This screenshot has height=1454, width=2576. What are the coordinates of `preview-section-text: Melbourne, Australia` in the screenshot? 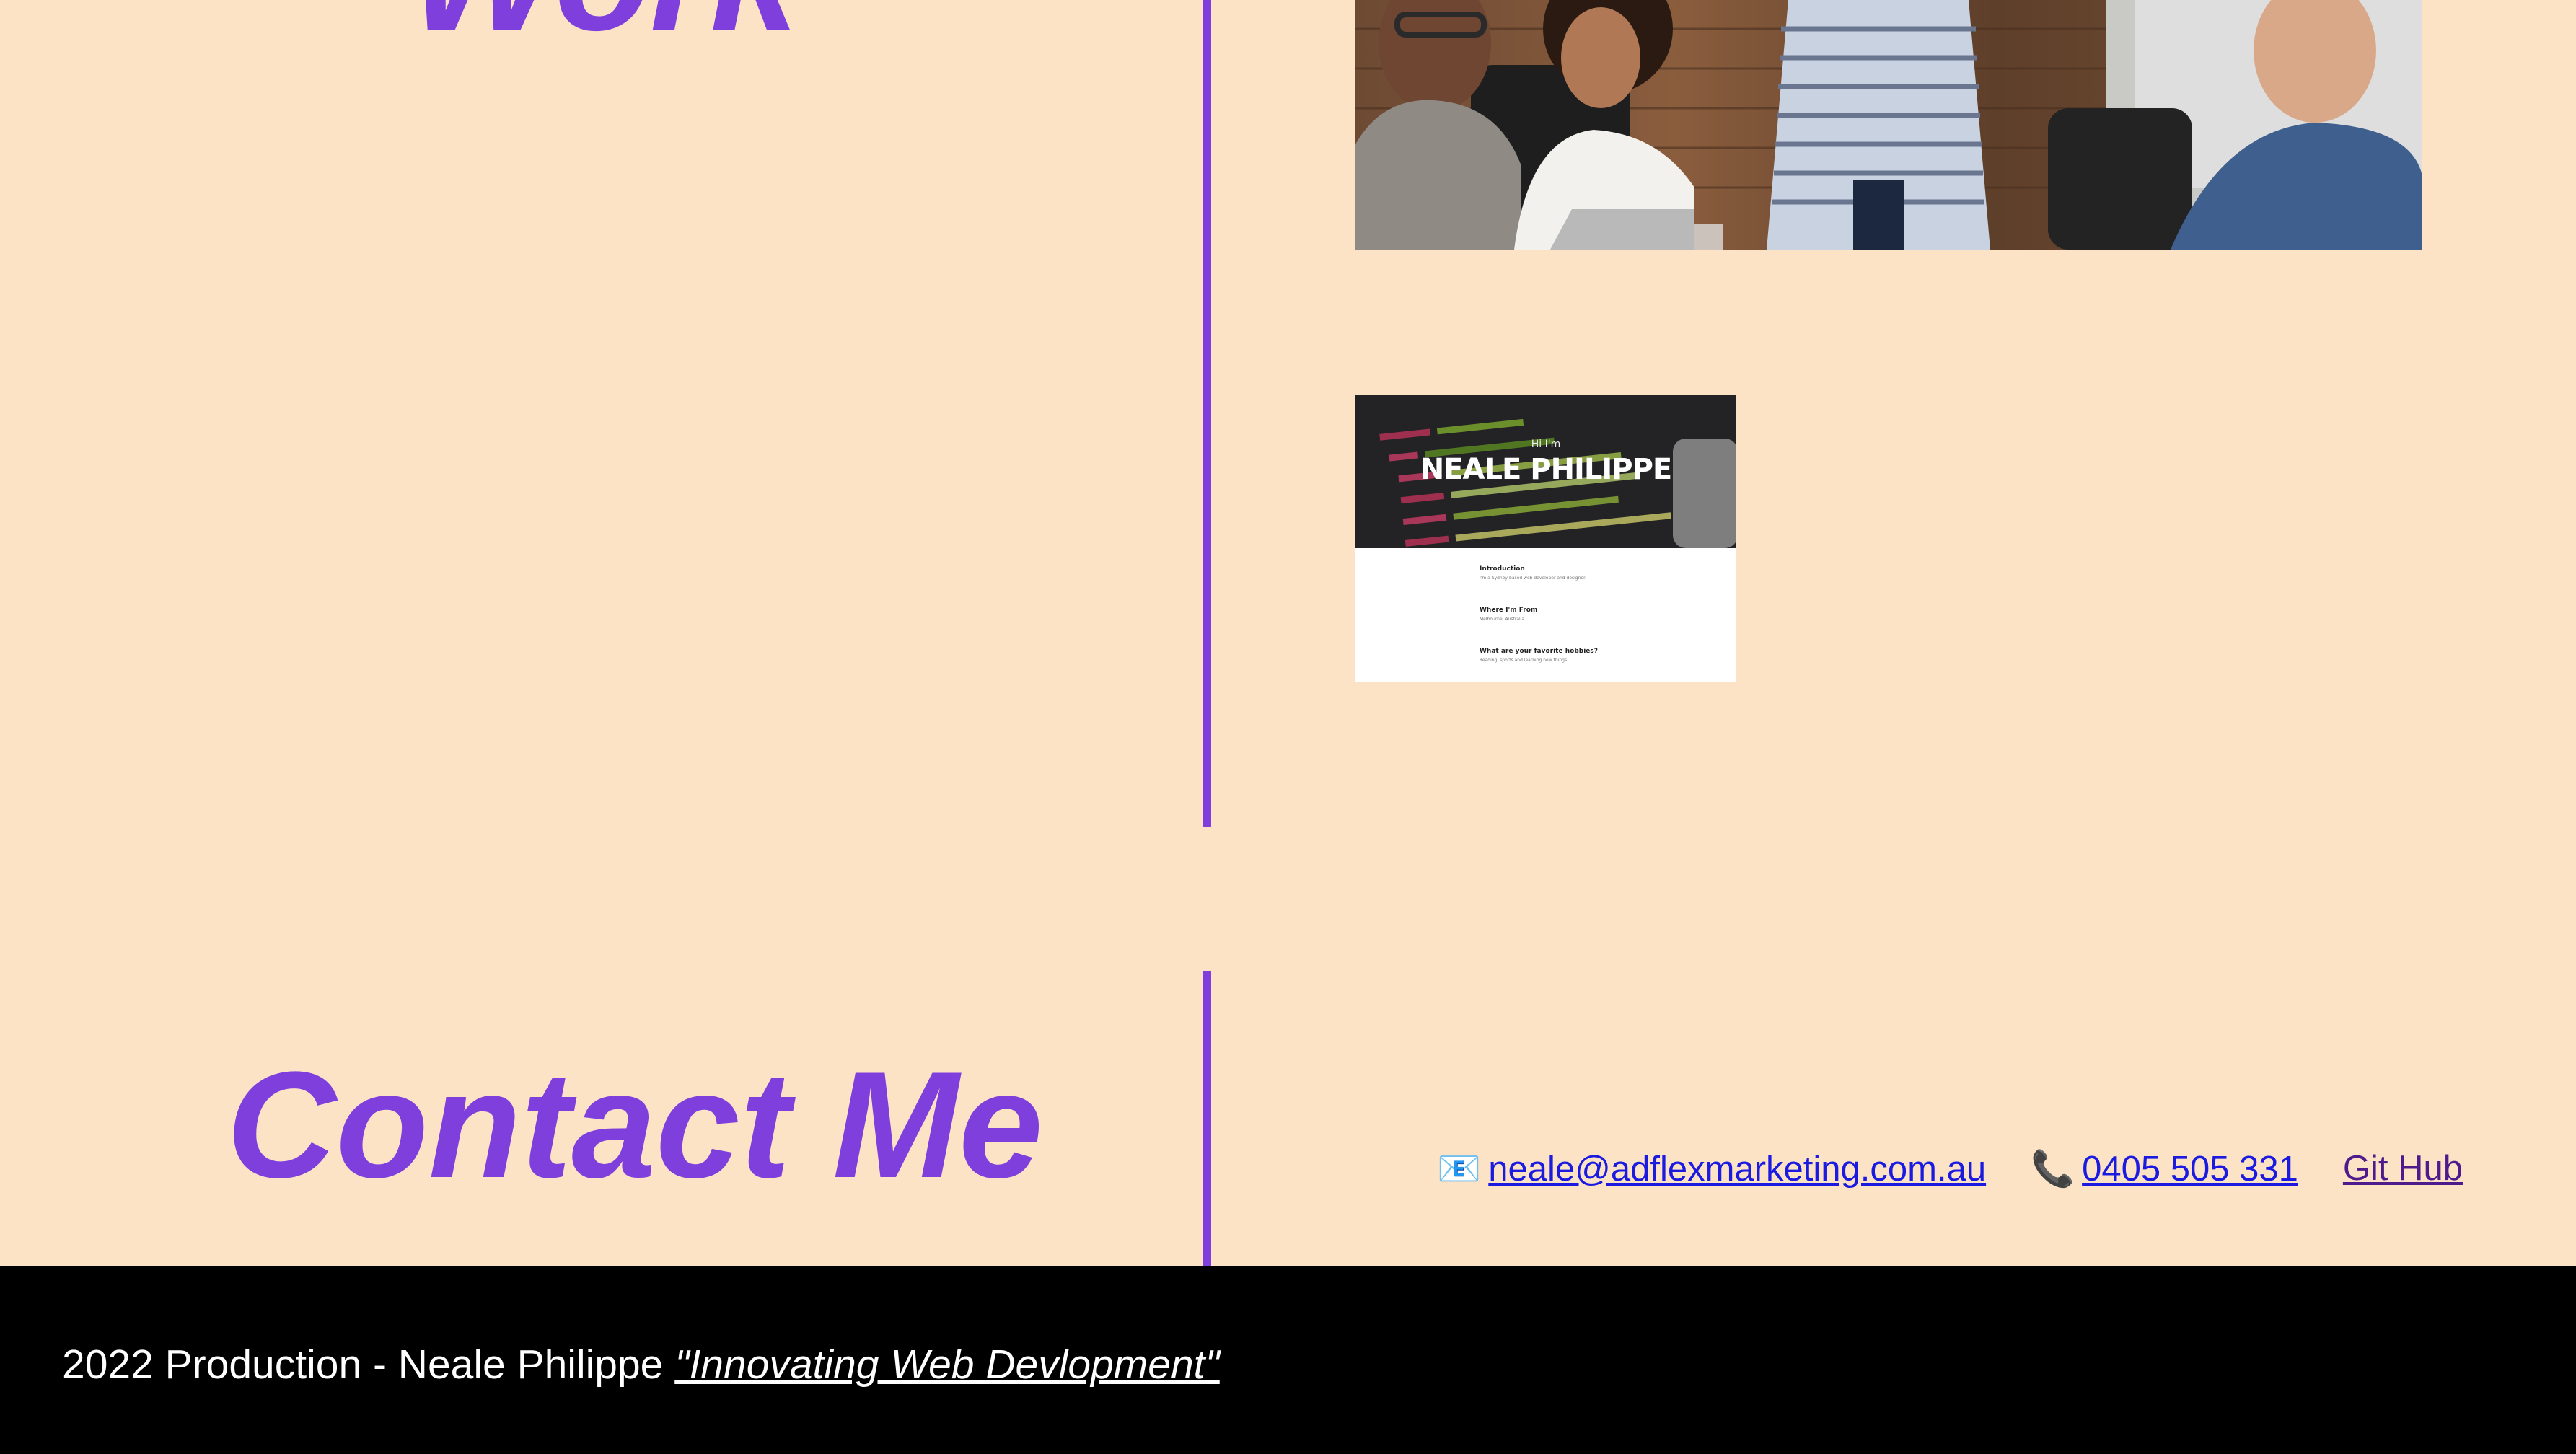 It's located at (1502, 619).